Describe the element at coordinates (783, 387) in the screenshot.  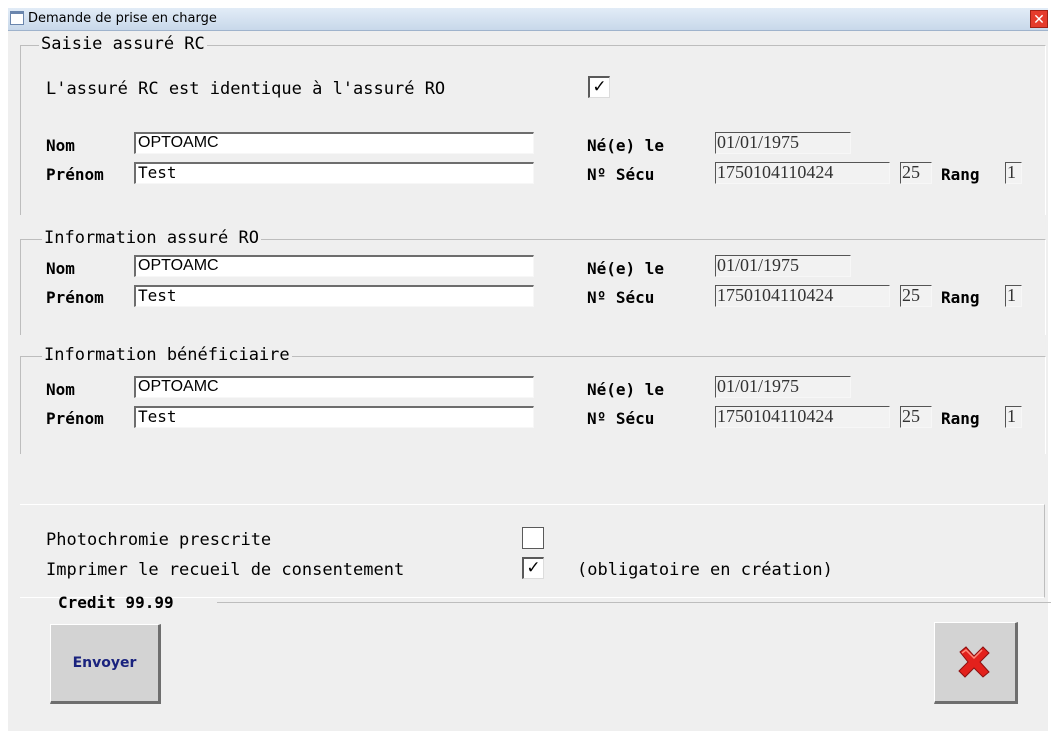
I see `benef-birthdate-field: 01/01/1975` at that location.